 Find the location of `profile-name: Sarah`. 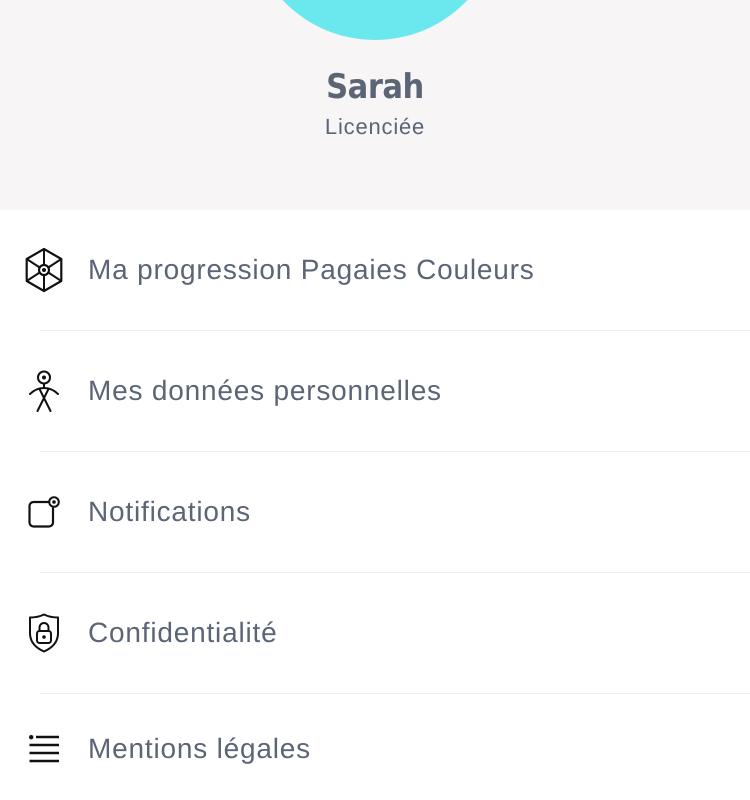

profile-name: Sarah is located at coordinates (375, 87).